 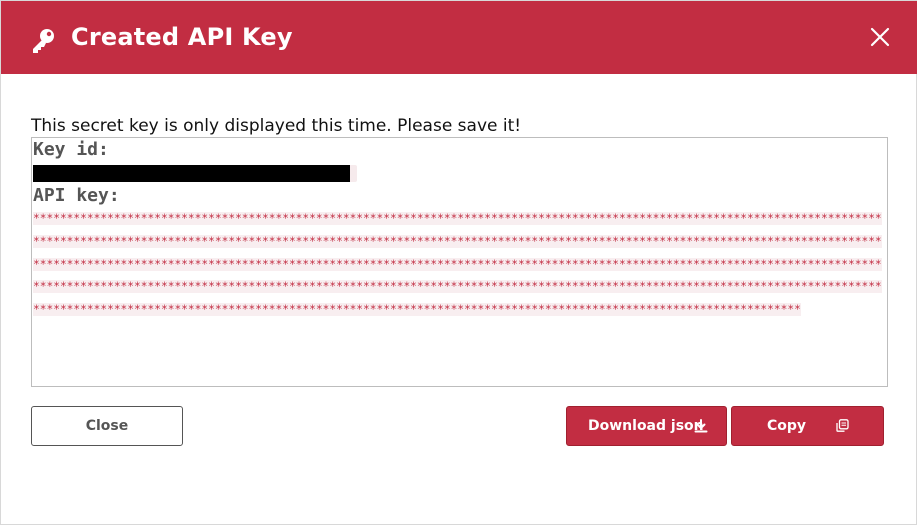 I want to click on download-json-button: Download json, so click(x=646, y=426).